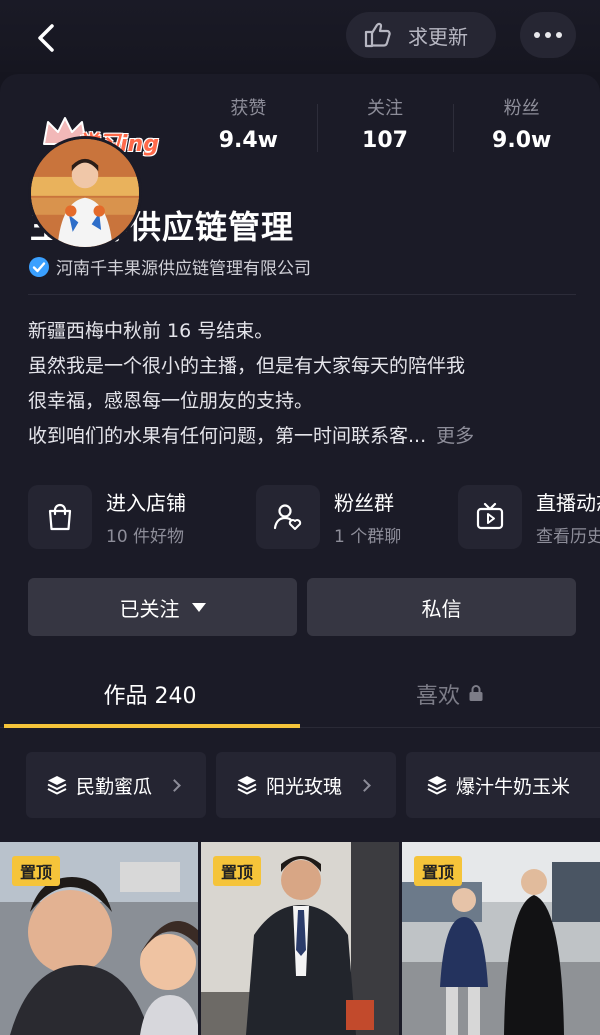  What do you see at coordinates (328, 517) in the screenshot?
I see `shortcut-fan-group: 粉丝群 1 个群聊` at bounding box center [328, 517].